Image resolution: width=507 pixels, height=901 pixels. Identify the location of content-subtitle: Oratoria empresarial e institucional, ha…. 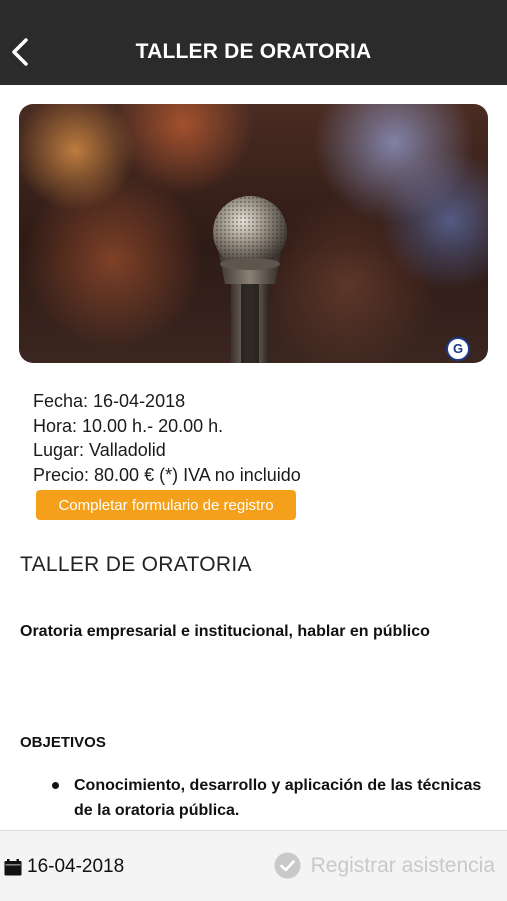
(225, 631).